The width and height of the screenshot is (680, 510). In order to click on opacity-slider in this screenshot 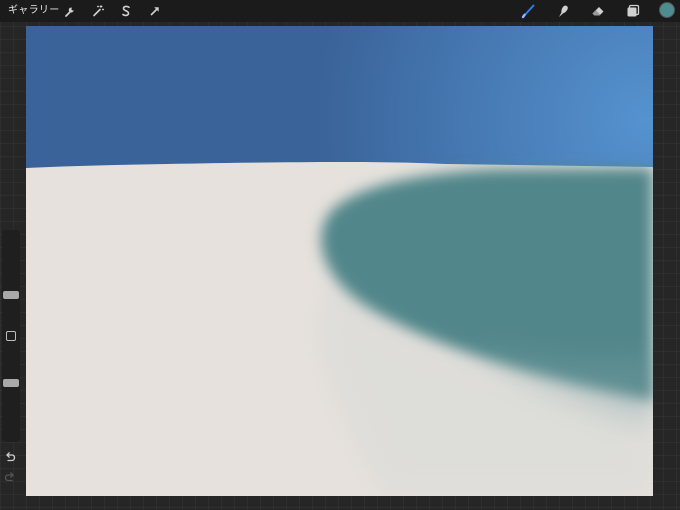, I will do `click(11, 391)`.